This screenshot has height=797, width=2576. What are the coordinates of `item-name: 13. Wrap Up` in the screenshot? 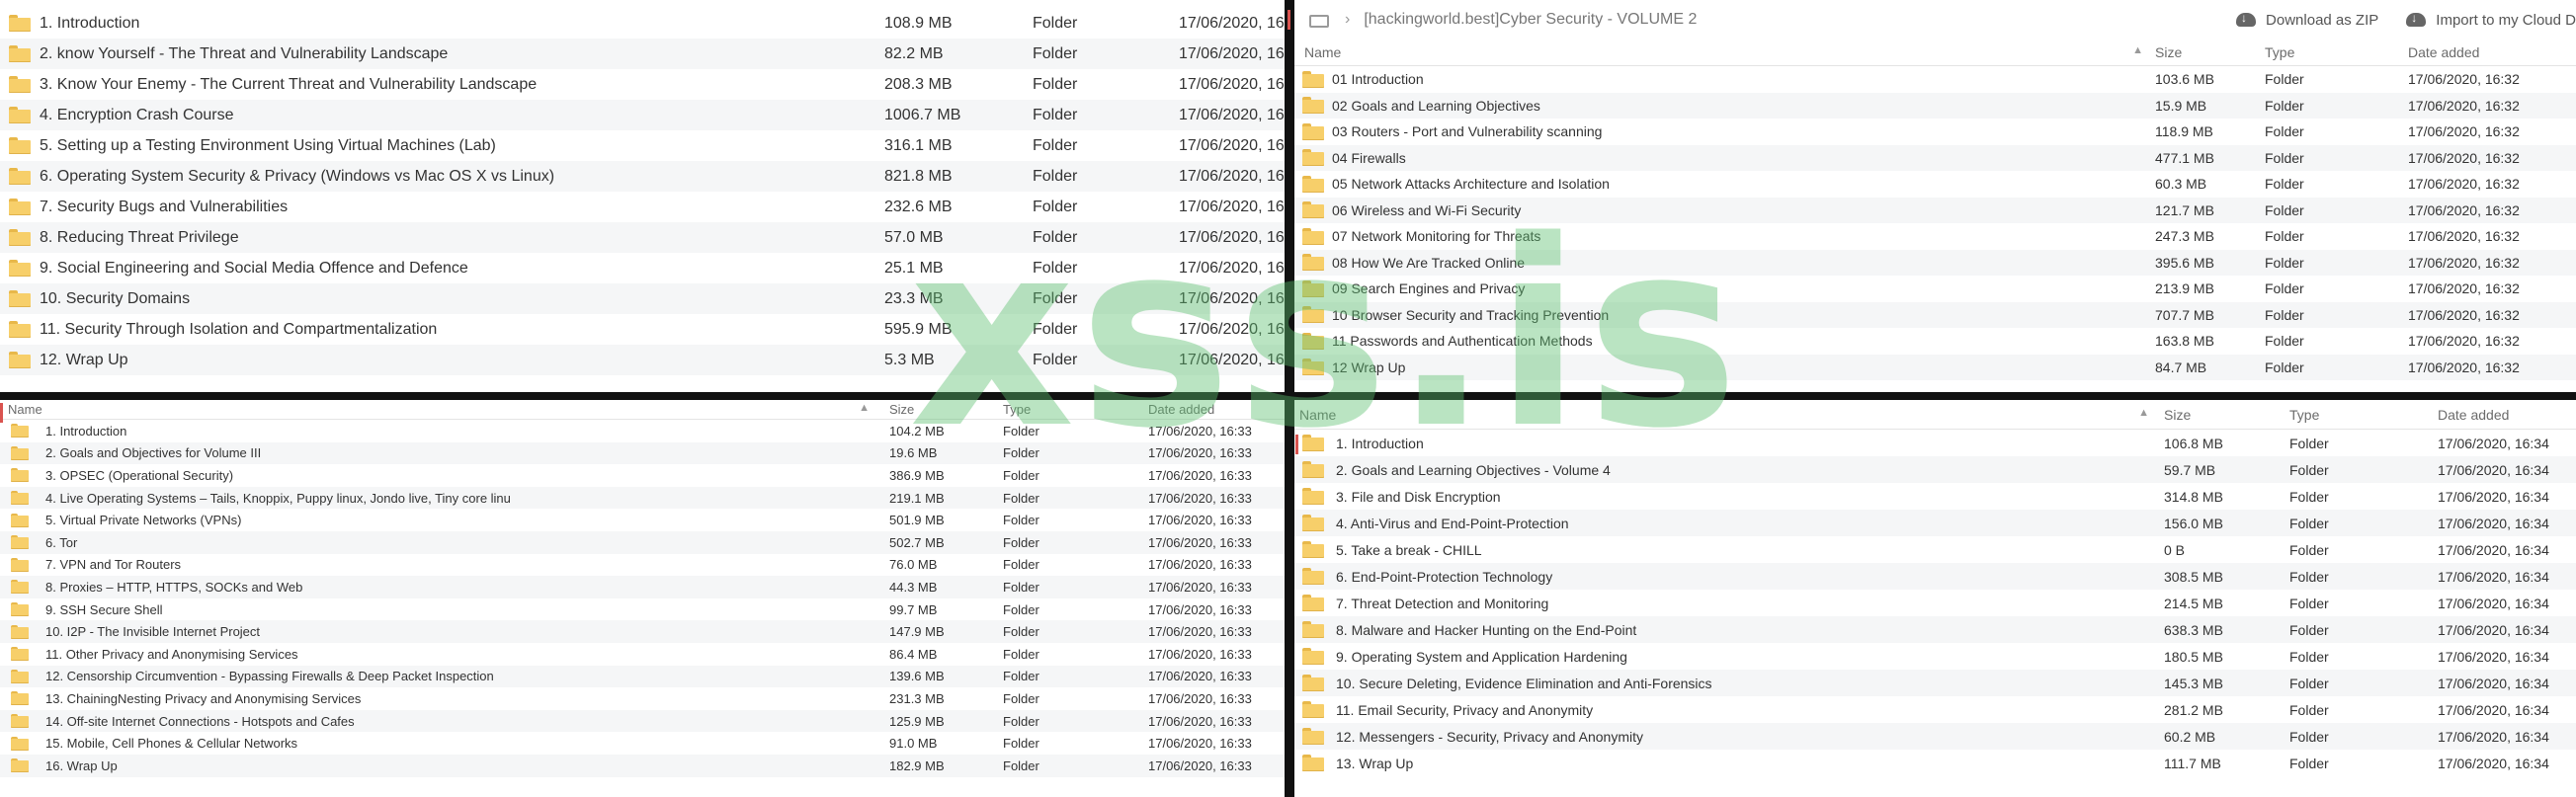 It's located at (1748, 763).